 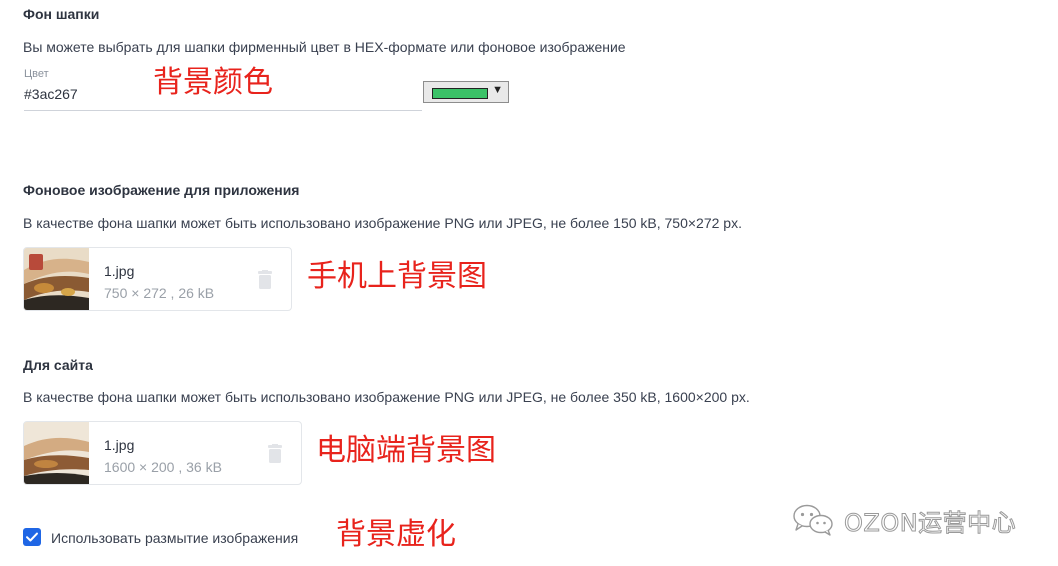 What do you see at coordinates (163, 467) in the screenshot?
I see `file-meta: 1600 × 200 , 36 kB` at bounding box center [163, 467].